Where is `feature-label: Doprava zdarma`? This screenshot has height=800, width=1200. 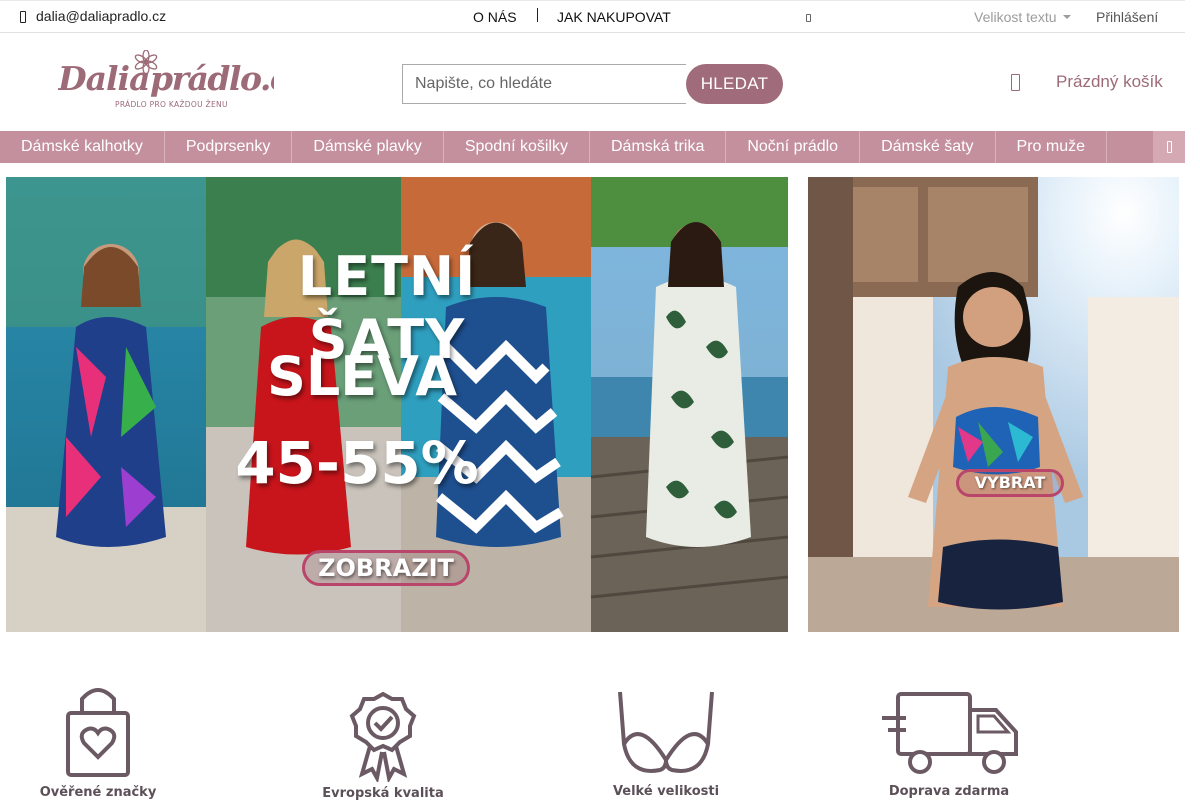
feature-label: Doprava zdarma is located at coordinates (949, 791).